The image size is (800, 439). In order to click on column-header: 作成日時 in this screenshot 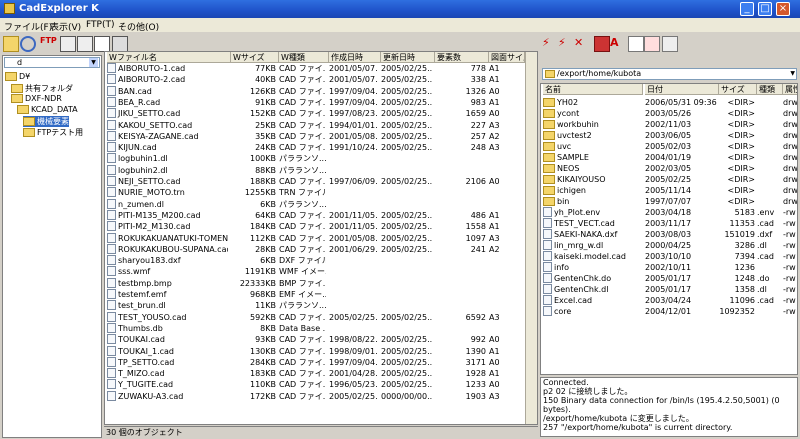, I will do `click(355, 57)`.